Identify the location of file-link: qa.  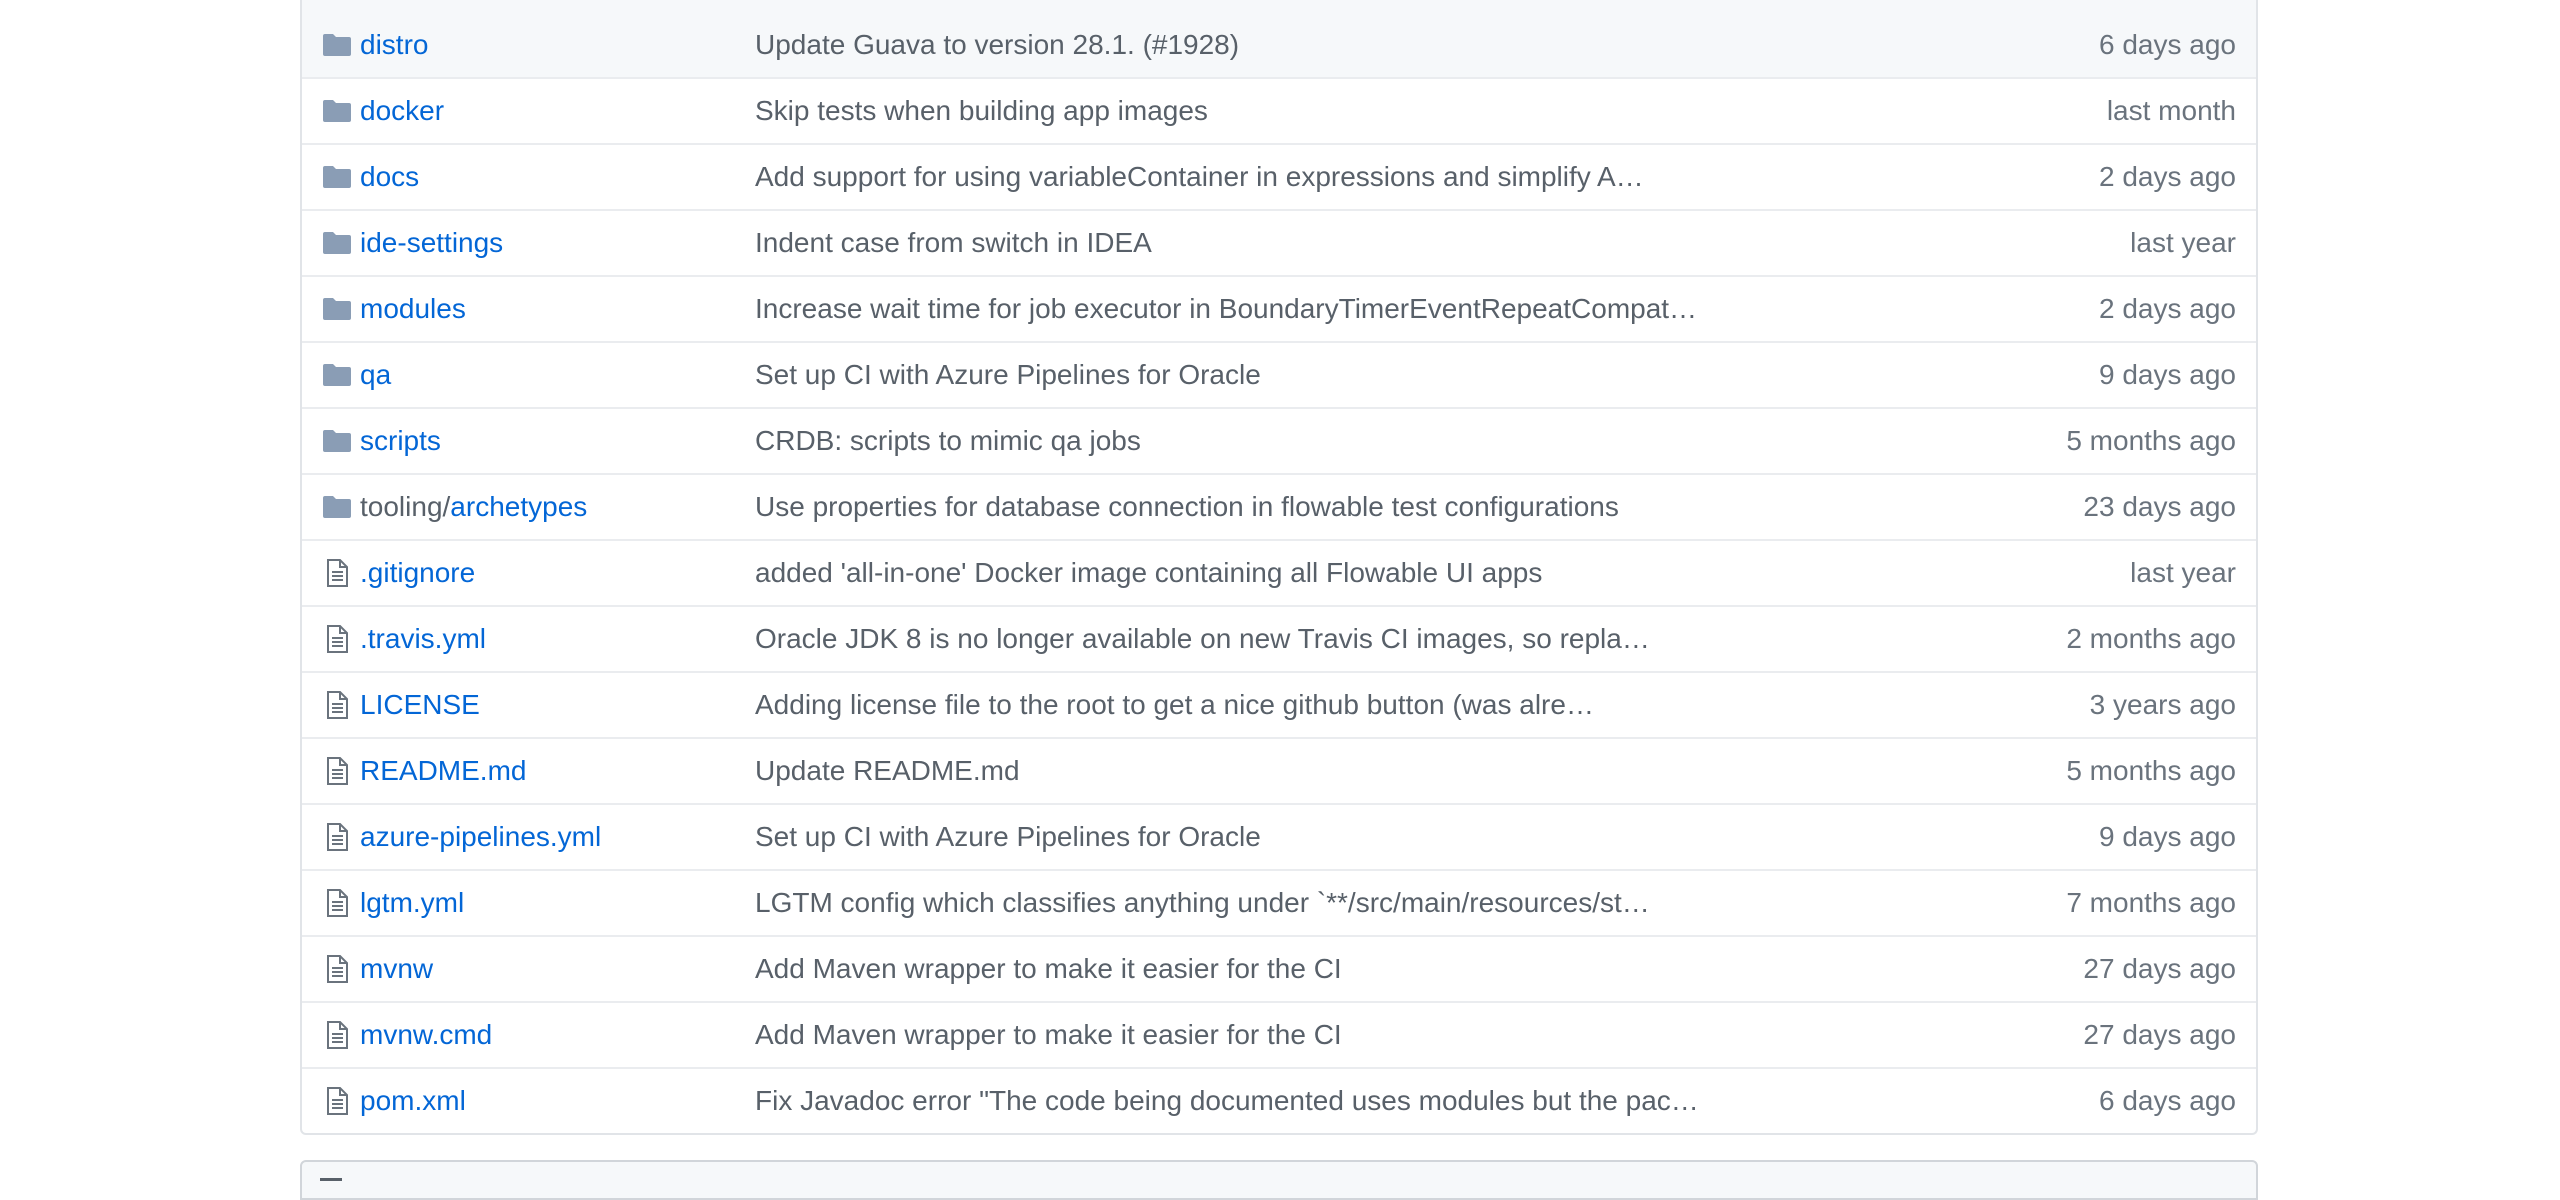
(375, 374).